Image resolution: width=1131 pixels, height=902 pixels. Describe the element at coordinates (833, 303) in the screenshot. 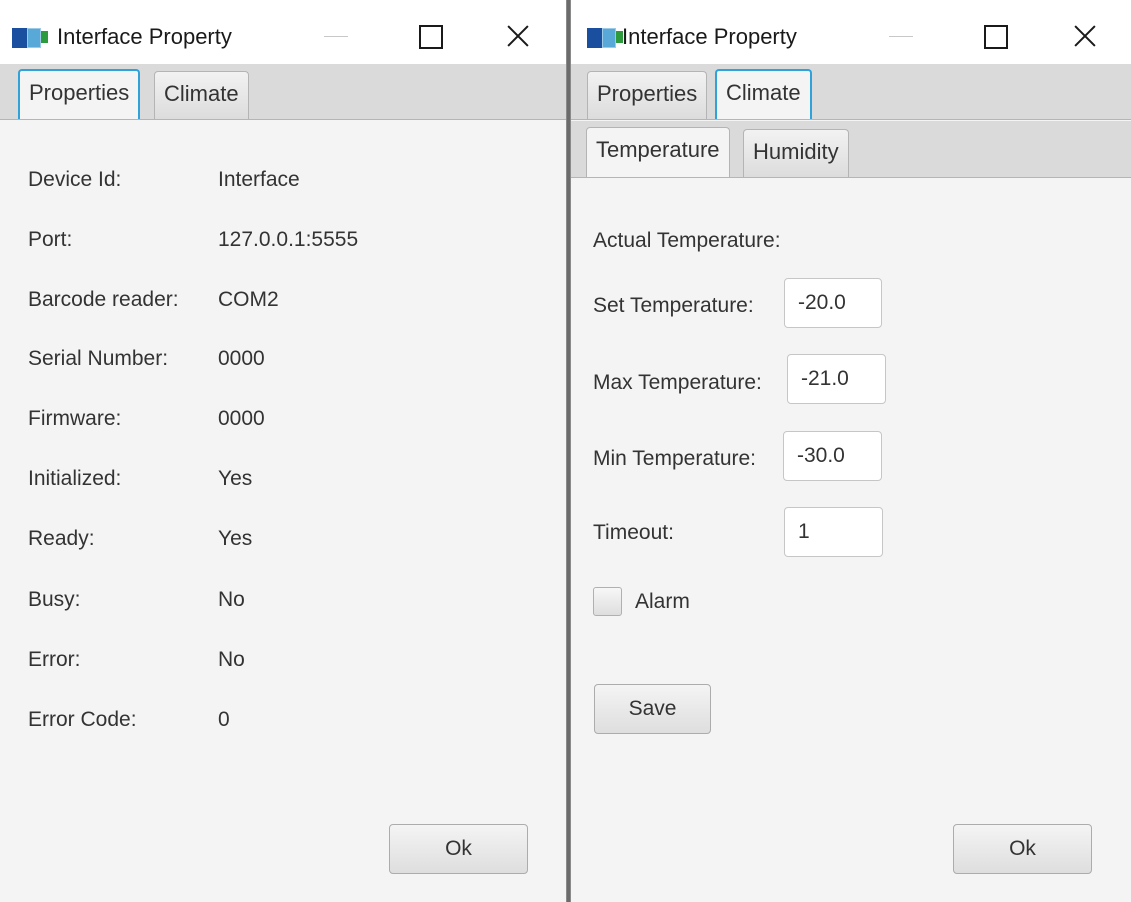

I see `set-temperature-field: -20.0` at that location.